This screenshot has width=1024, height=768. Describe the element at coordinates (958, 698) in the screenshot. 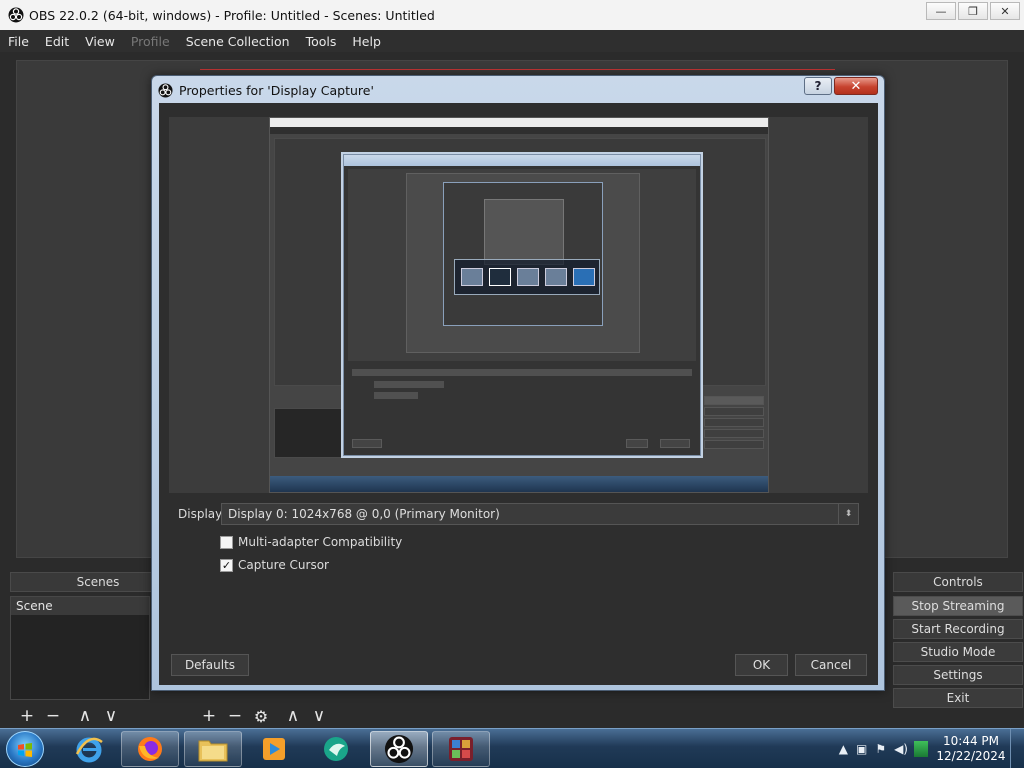

I see `exit-button: Exit` at that location.